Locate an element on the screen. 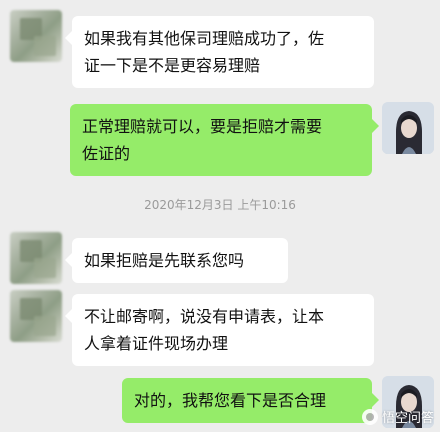 The height and width of the screenshot is (432, 440). message-bubble-outgoing: 正常理赔就可以，要是拒赔才需要 佐证的 is located at coordinates (224, 140).